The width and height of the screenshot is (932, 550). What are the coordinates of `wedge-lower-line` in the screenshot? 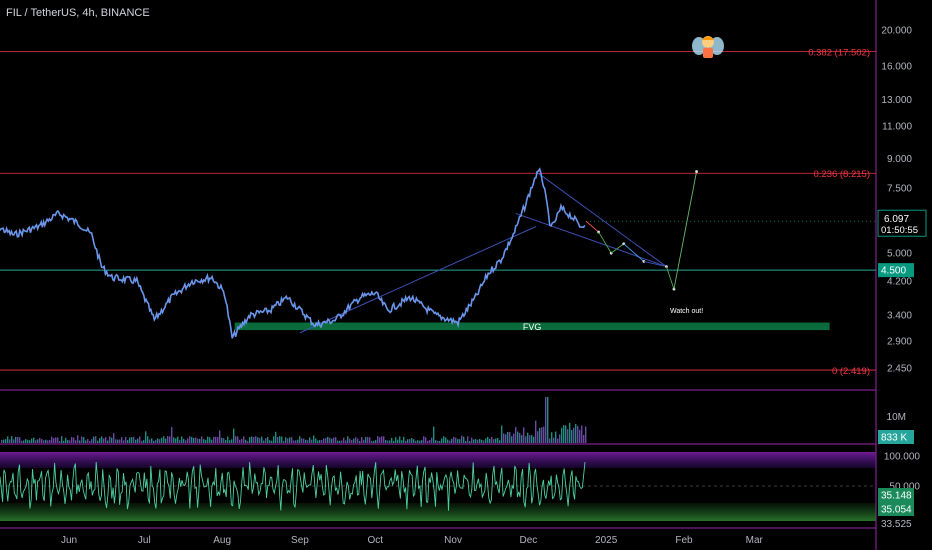 It's located at (591, 240).